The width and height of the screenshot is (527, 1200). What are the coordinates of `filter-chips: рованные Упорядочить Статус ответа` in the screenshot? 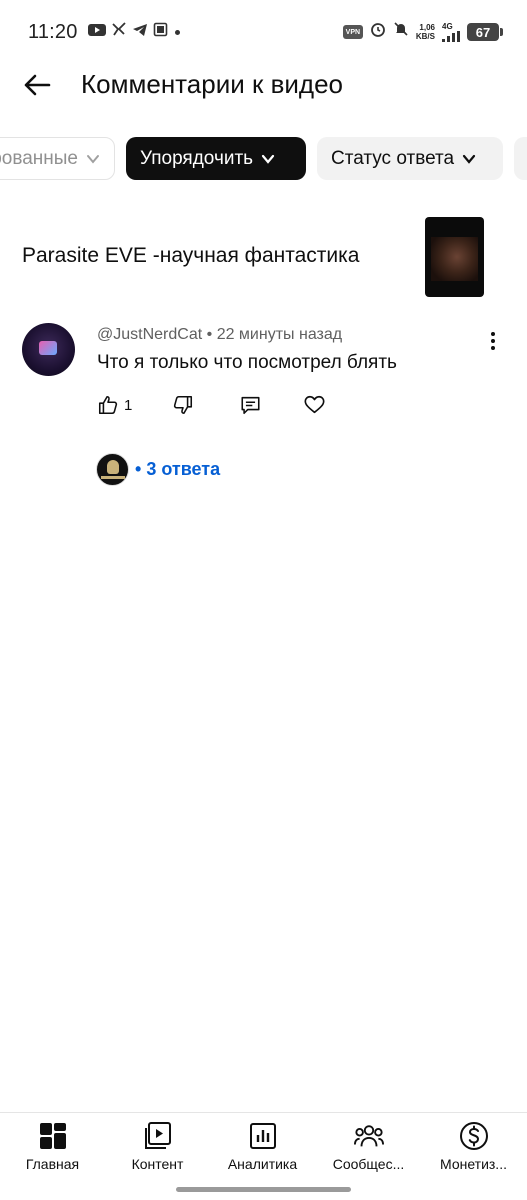 It's located at (263, 159).